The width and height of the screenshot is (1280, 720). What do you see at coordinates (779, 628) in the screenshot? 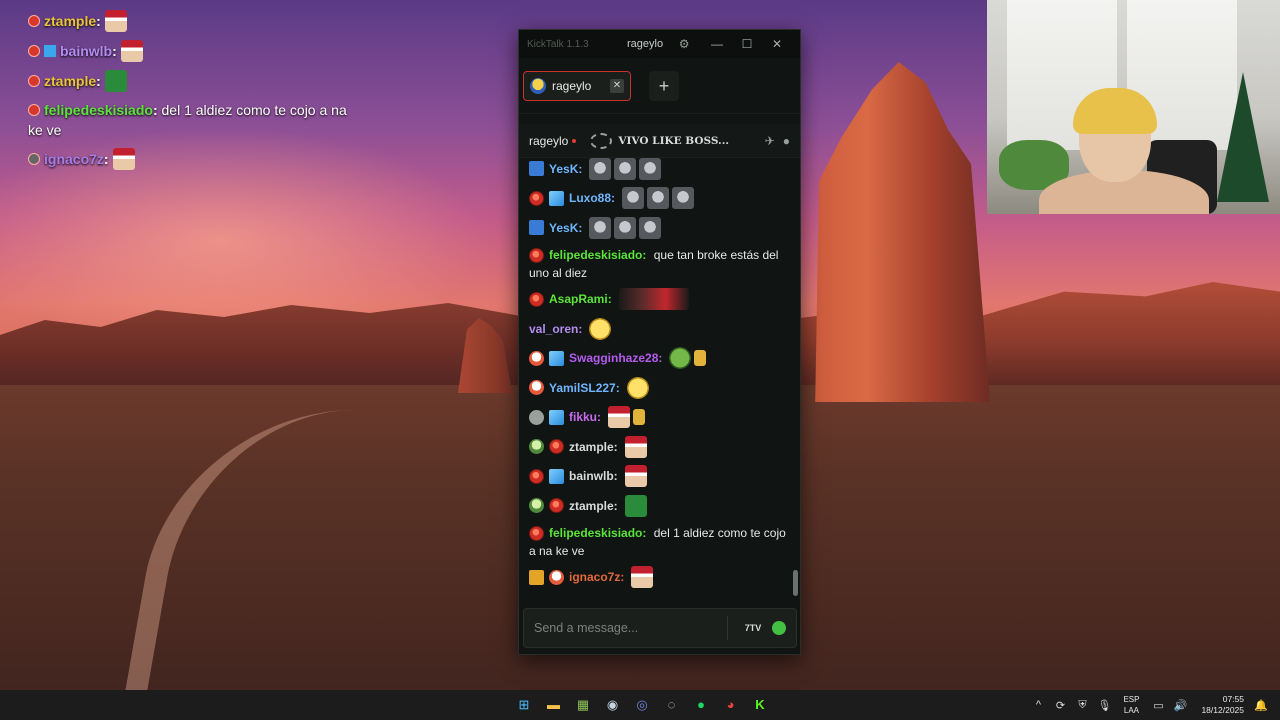
I see `emoji-picker-icon` at bounding box center [779, 628].